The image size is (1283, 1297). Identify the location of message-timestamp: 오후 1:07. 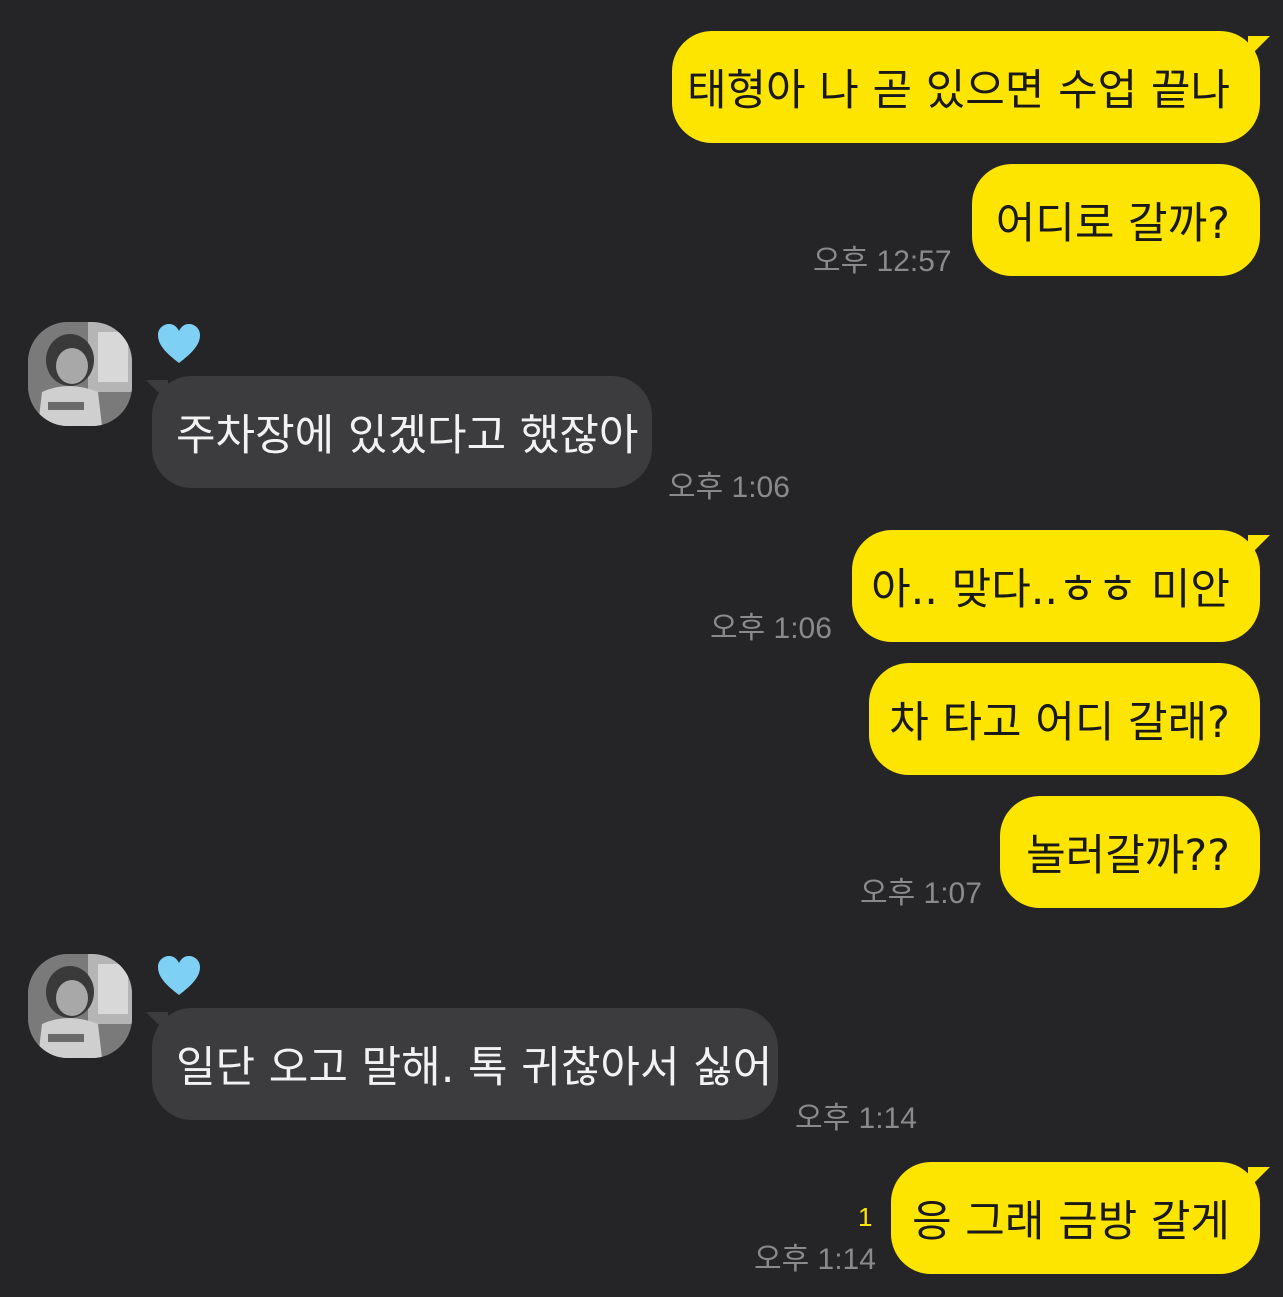
(921, 893).